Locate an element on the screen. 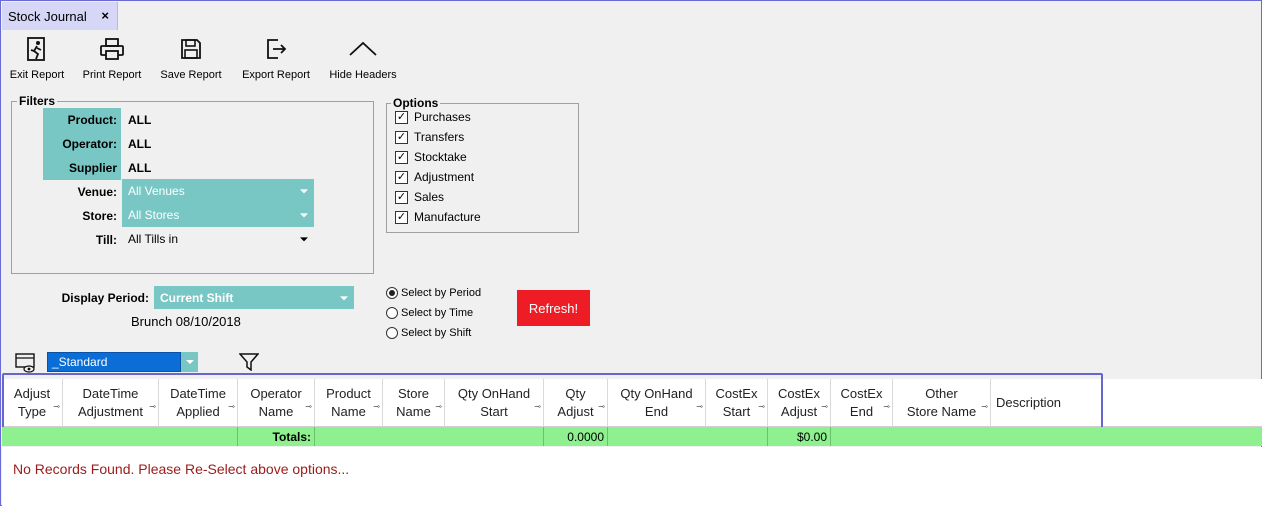  close-icon: × is located at coordinates (105, 15).